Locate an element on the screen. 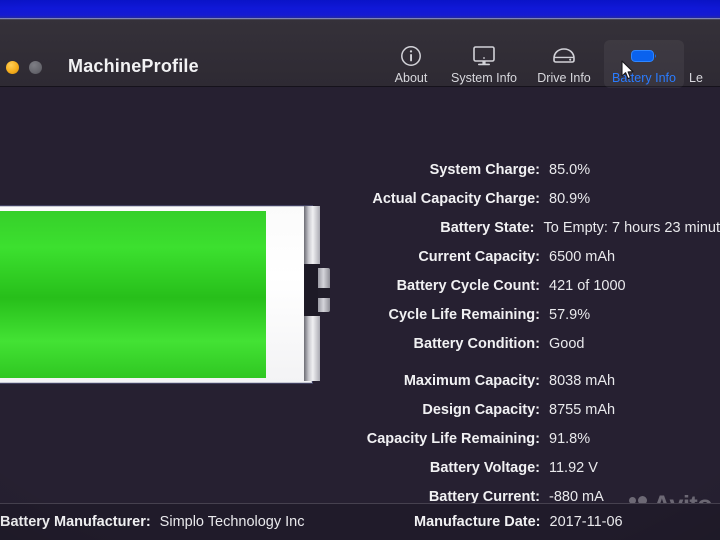  info-circle-icon is located at coordinates (411, 56).